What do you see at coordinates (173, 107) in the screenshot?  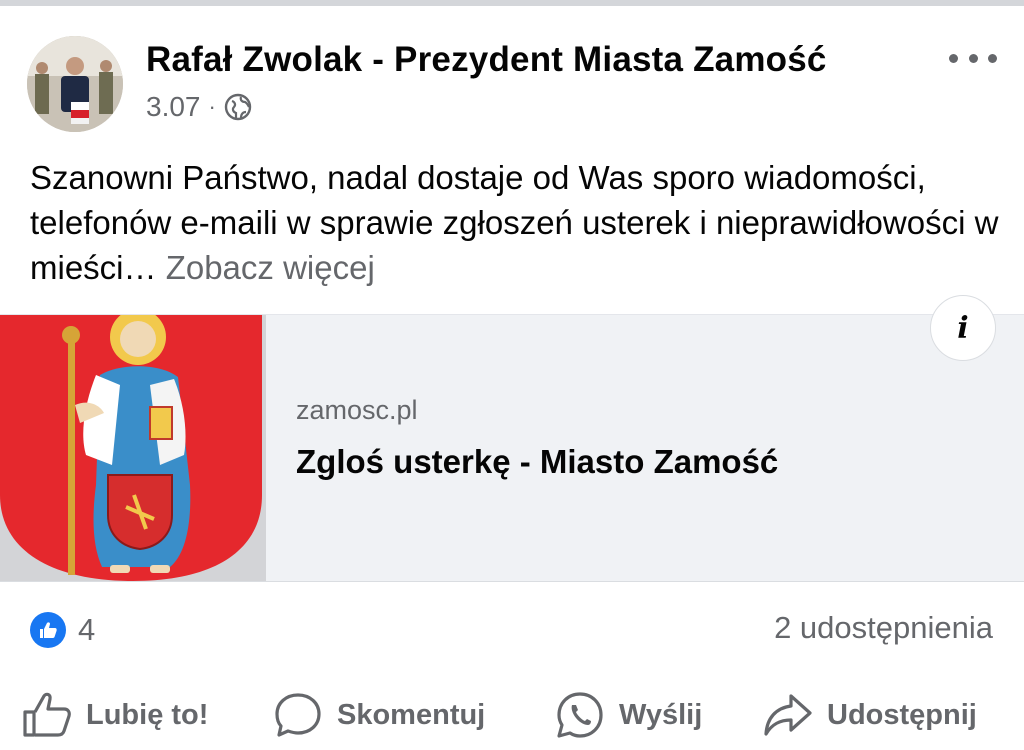 I see `post-date: 3.07` at bounding box center [173, 107].